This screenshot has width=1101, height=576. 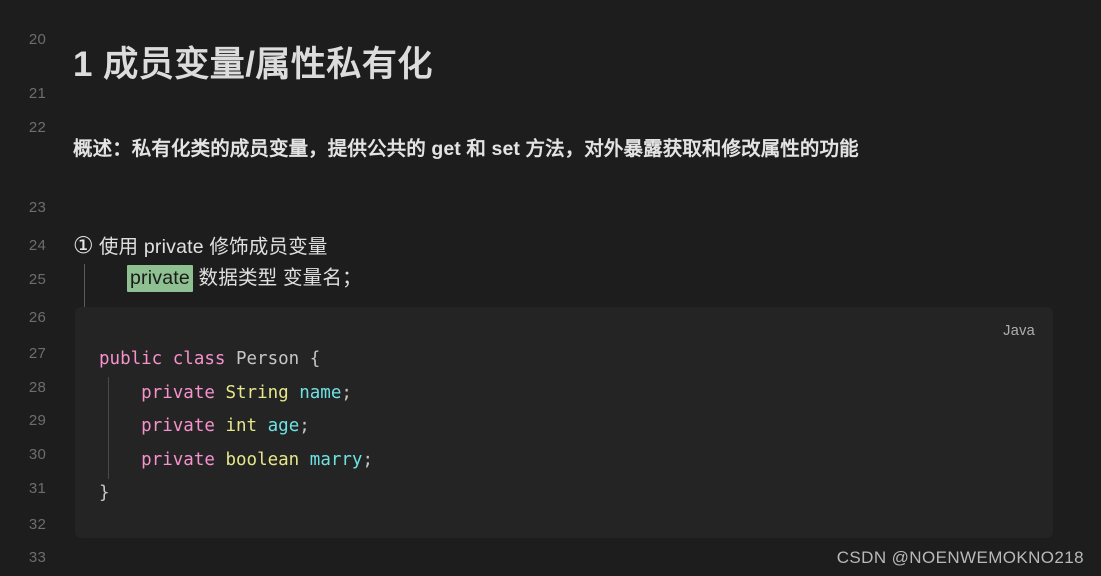 I want to click on code-token: name, so click(x=320, y=392).